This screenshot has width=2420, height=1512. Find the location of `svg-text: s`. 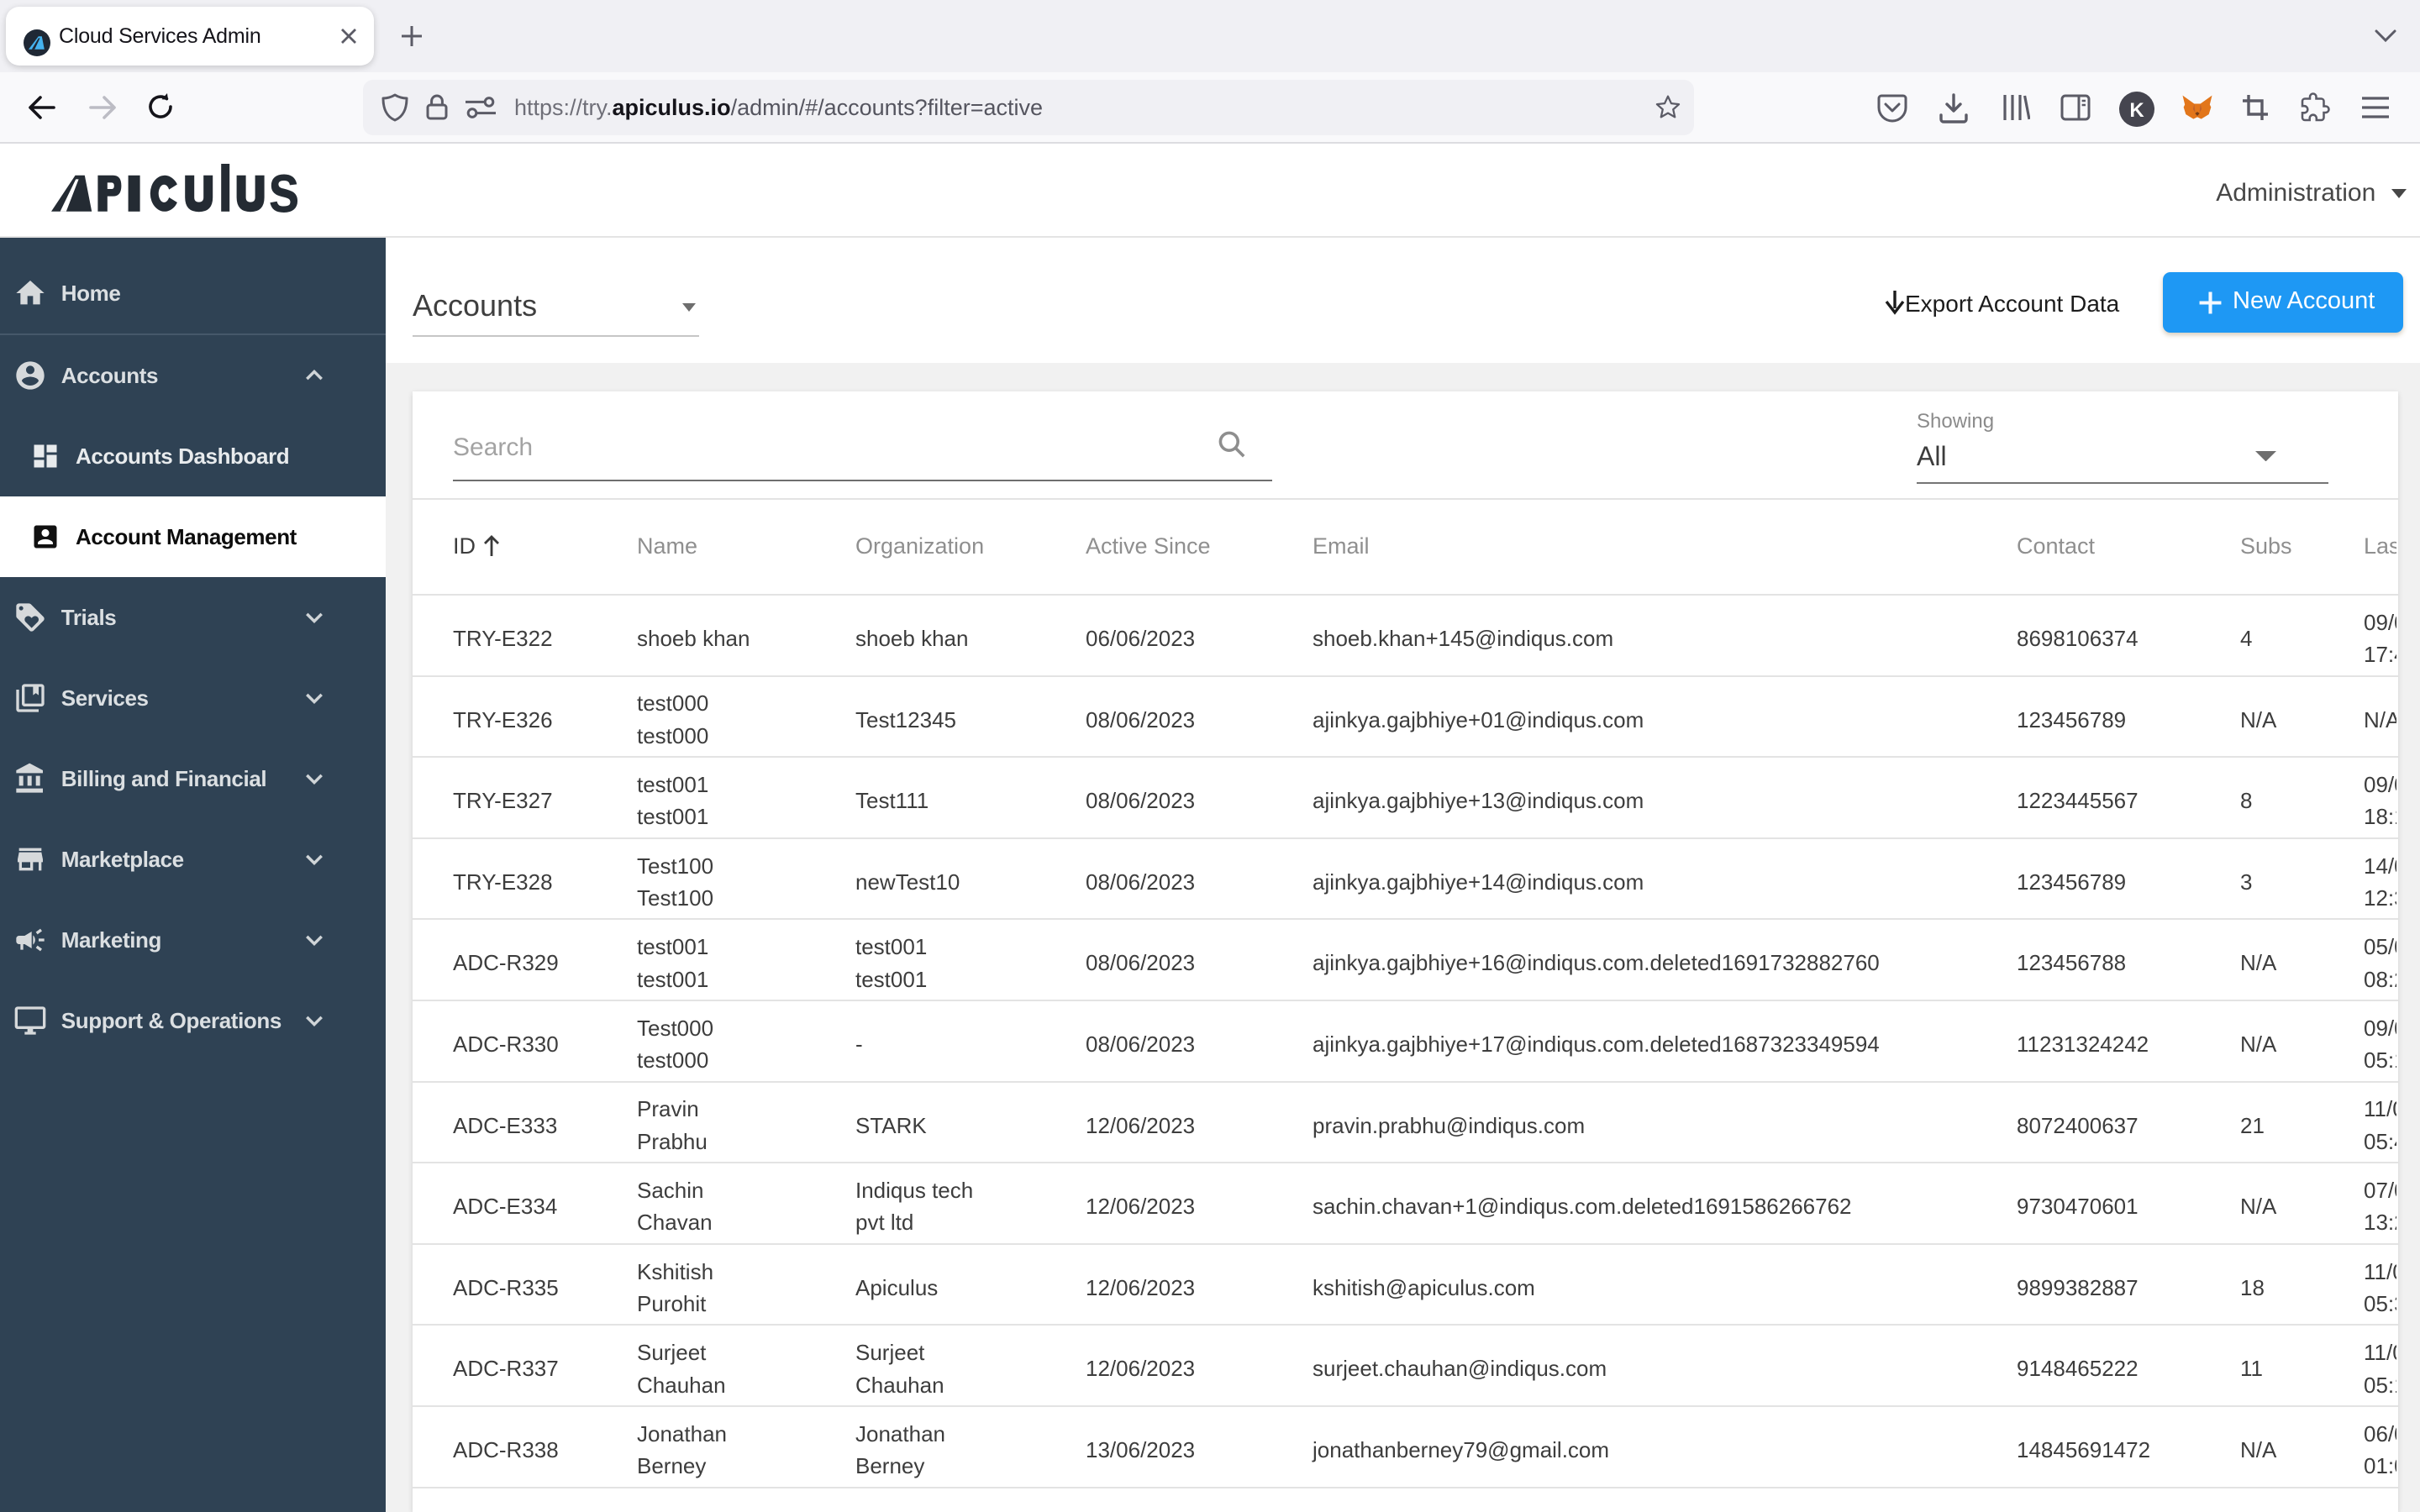

svg-text: s is located at coordinates (283, 188).